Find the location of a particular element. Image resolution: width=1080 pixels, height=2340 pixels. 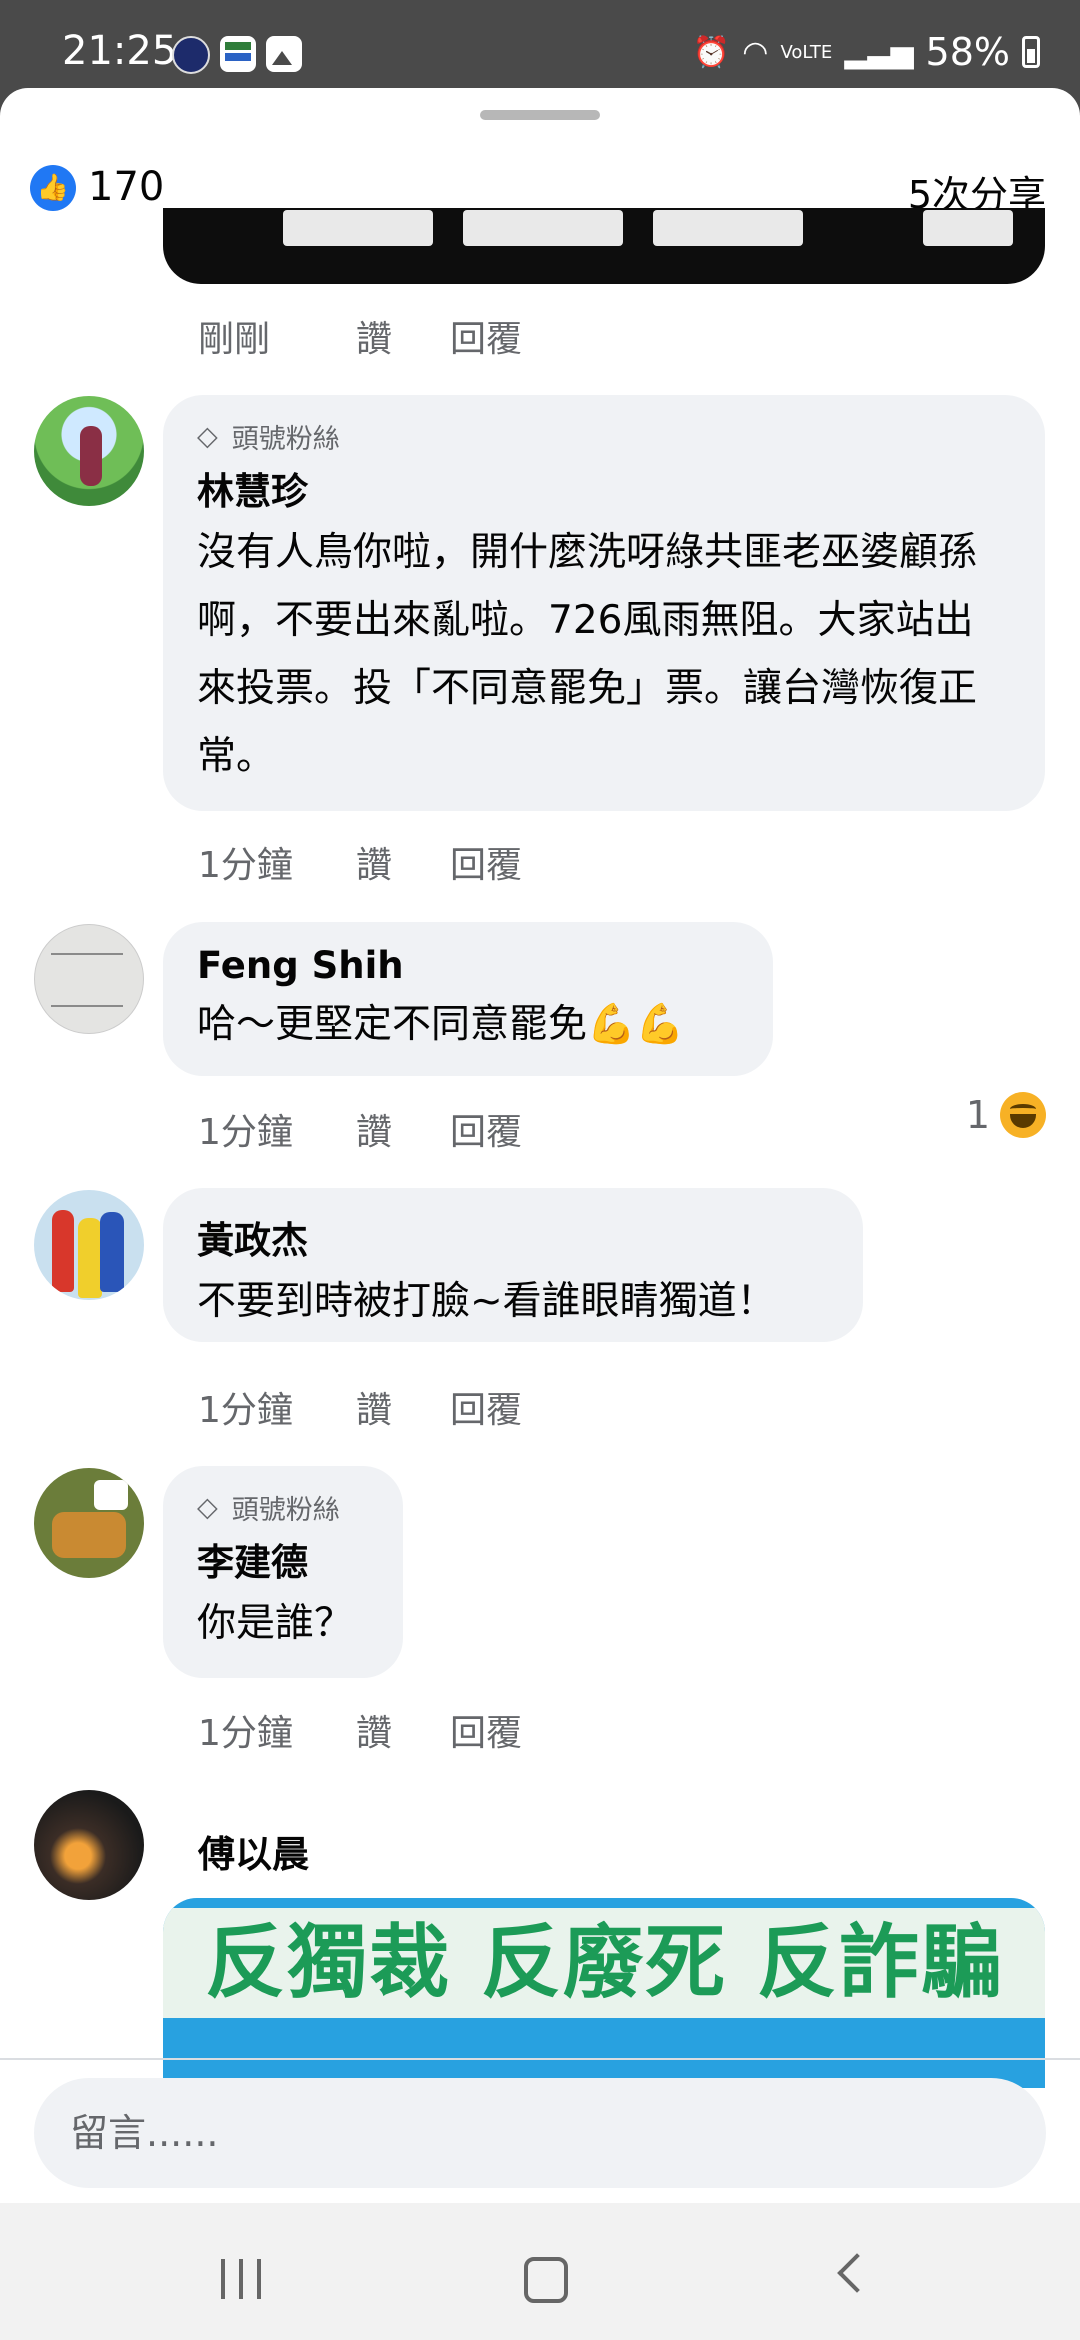

gallery-icon is located at coordinates (284, 54).